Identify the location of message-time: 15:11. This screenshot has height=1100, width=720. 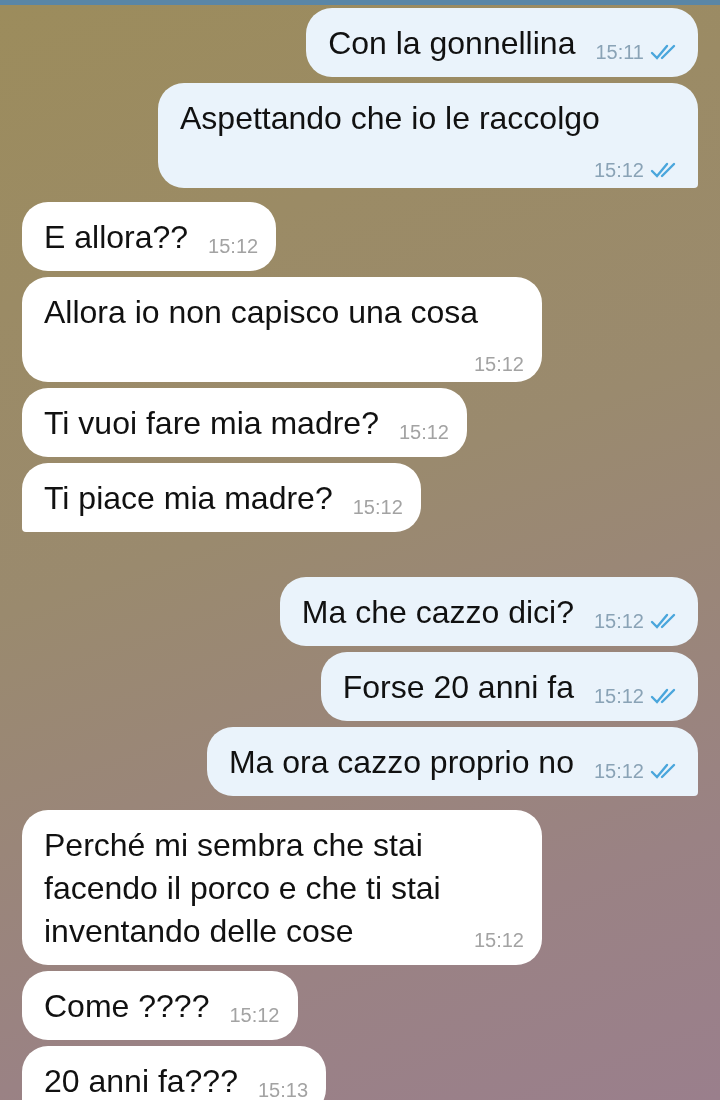
(619, 52).